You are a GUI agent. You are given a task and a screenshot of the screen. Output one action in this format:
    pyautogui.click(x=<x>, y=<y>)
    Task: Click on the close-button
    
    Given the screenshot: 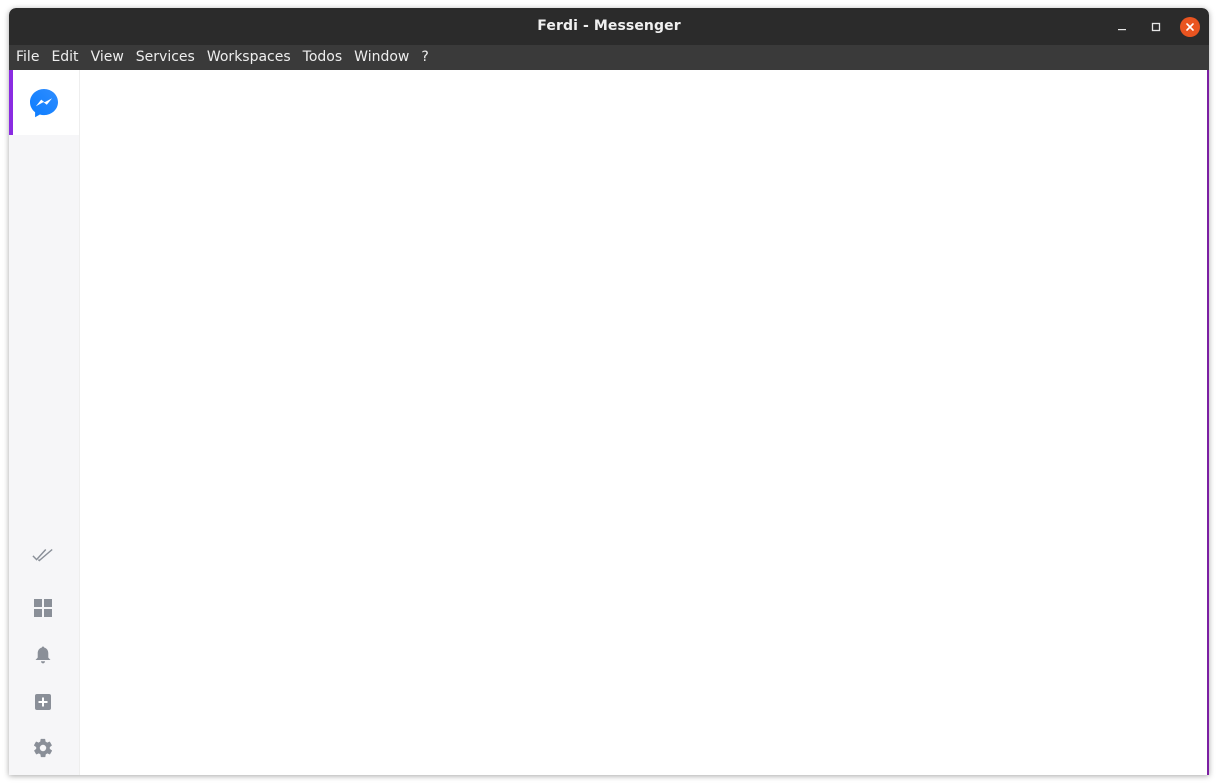 What is the action you would take?
    pyautogui.click(x=1190, y=27)
    